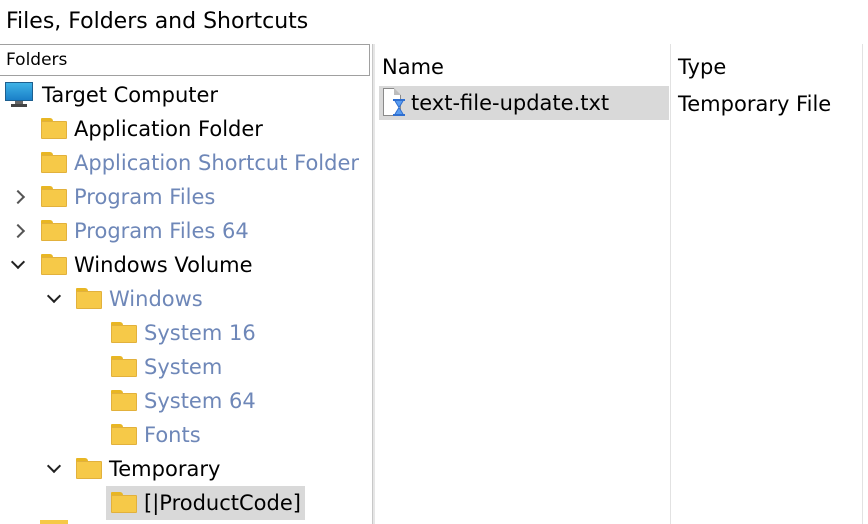 The image size is (868, 524). What do you see at coordinates (510, 103) in the screenshot?
I see `file-name: text-file-update.txt` at bounding box center [510, 103].